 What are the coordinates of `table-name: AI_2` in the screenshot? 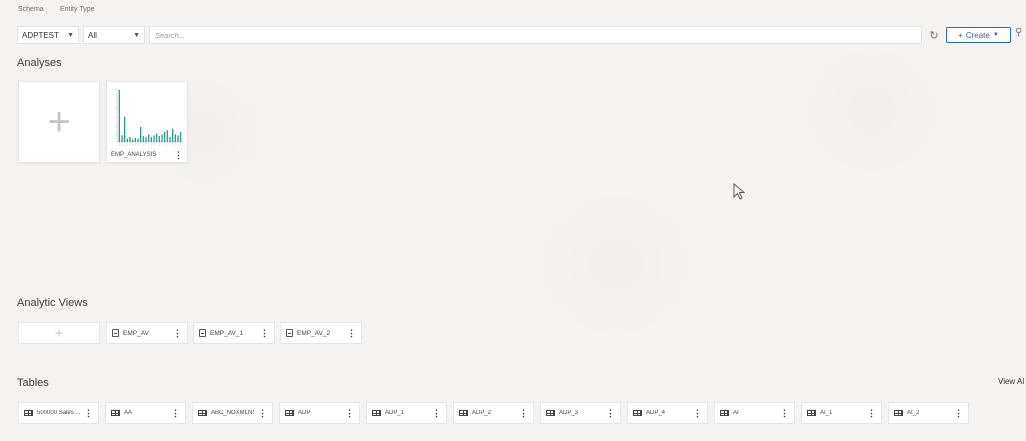 It's located at (913, 413).